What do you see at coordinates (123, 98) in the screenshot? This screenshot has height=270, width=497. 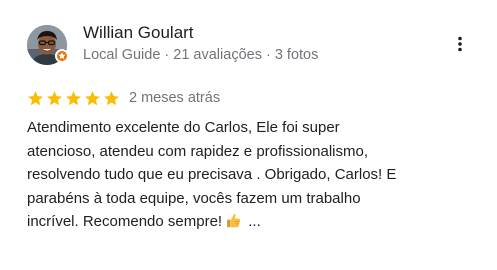 I see `rating-row: 2 meses atrás` at bounding box center [123, 98].